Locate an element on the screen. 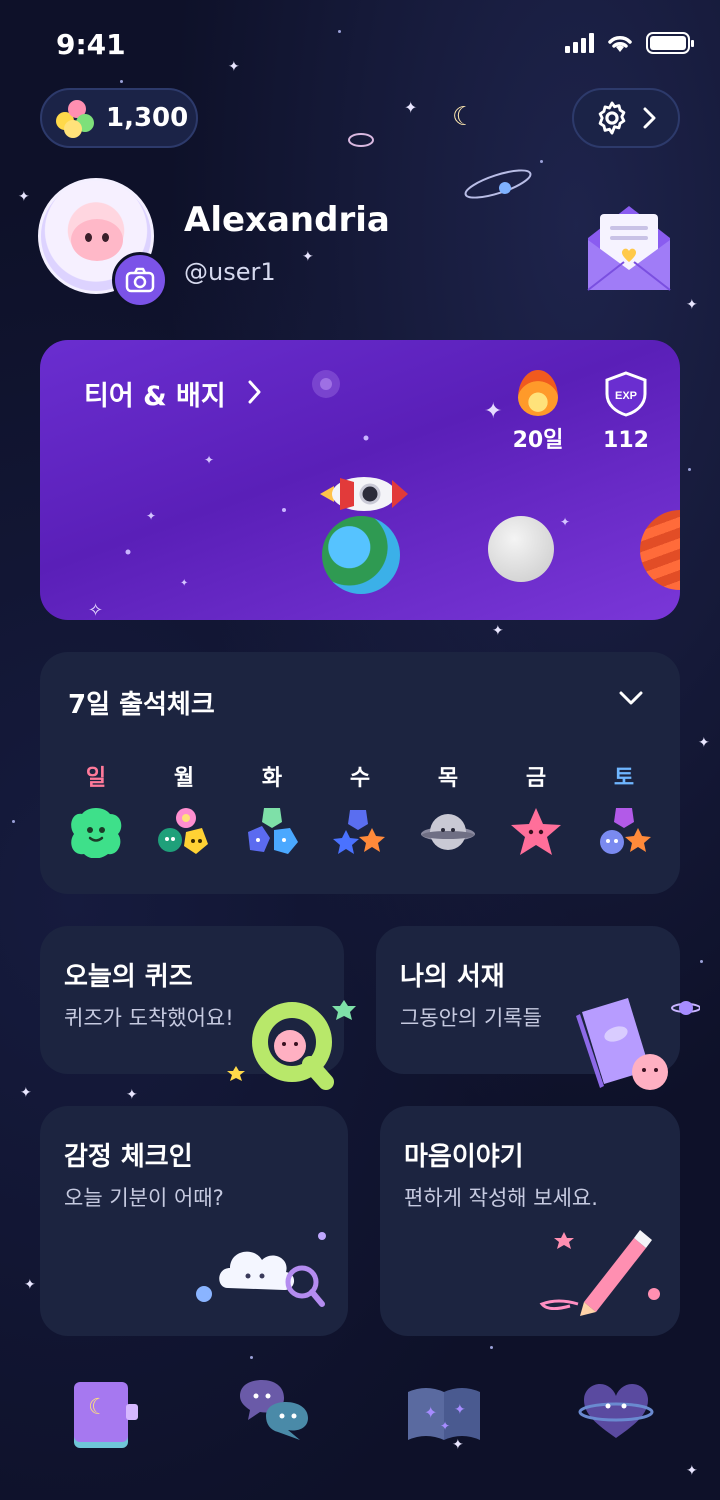 The width and height of the screenshot is (720, 1500). day-sun: 일 is located at coordinates (96, 811).